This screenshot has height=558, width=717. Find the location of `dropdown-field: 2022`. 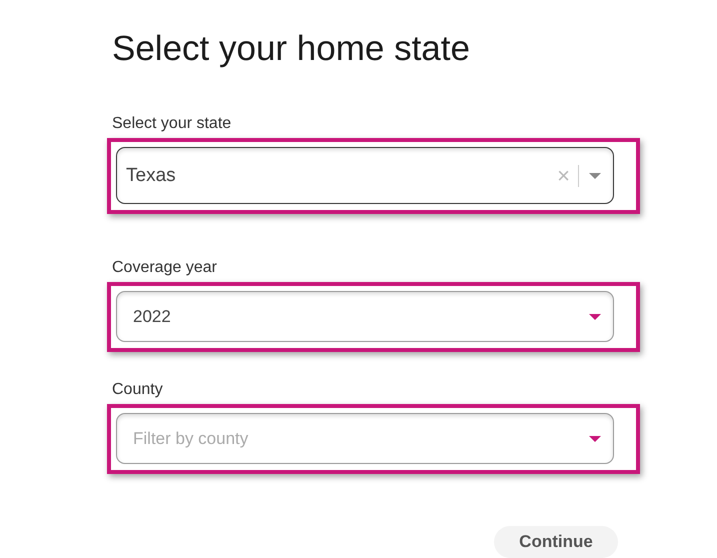

dropdown-field: 2022 is located at coordinates (365, 316).